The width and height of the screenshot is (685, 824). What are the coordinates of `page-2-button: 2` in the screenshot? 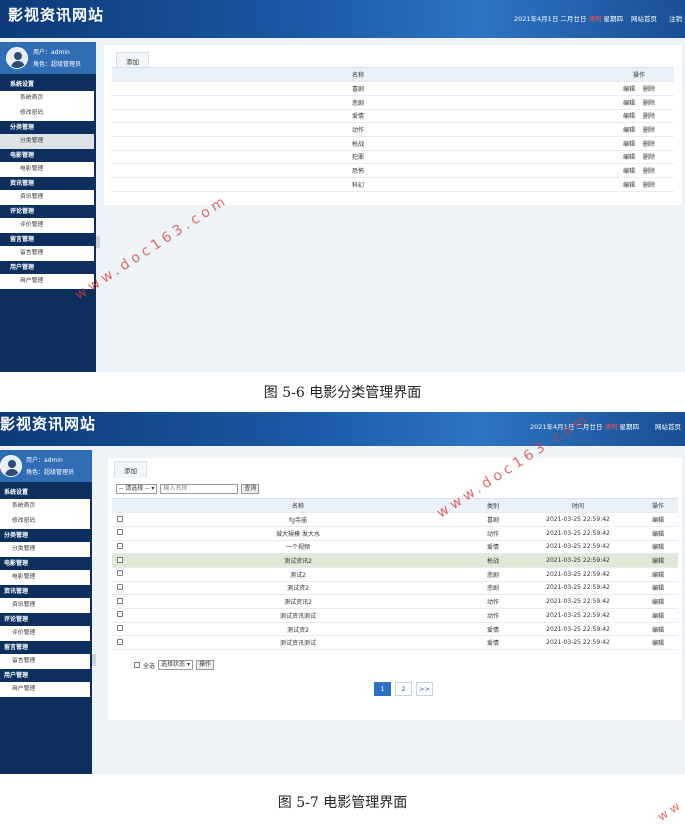 It's located at (403, 689).